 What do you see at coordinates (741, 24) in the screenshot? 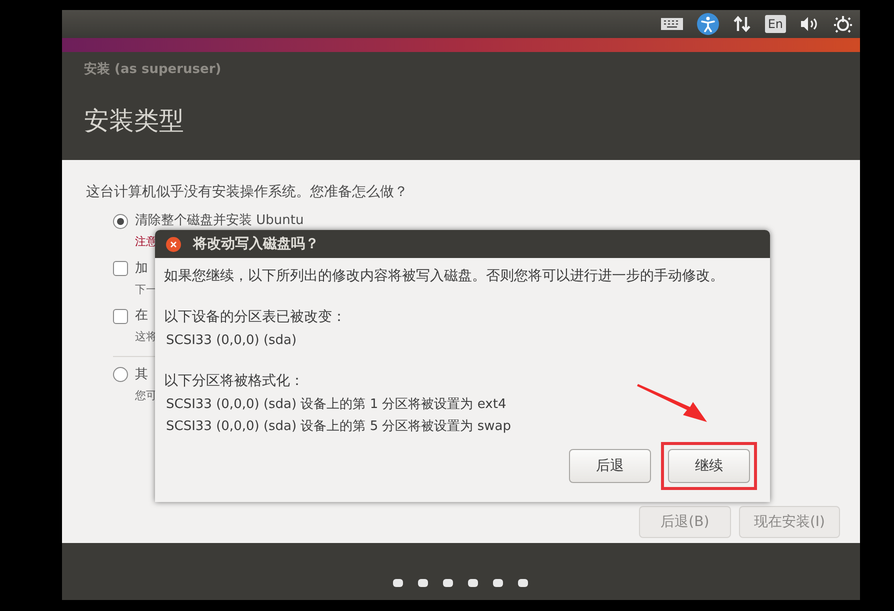
I see `network-arrows-icon` at bounding box center [741, 24].